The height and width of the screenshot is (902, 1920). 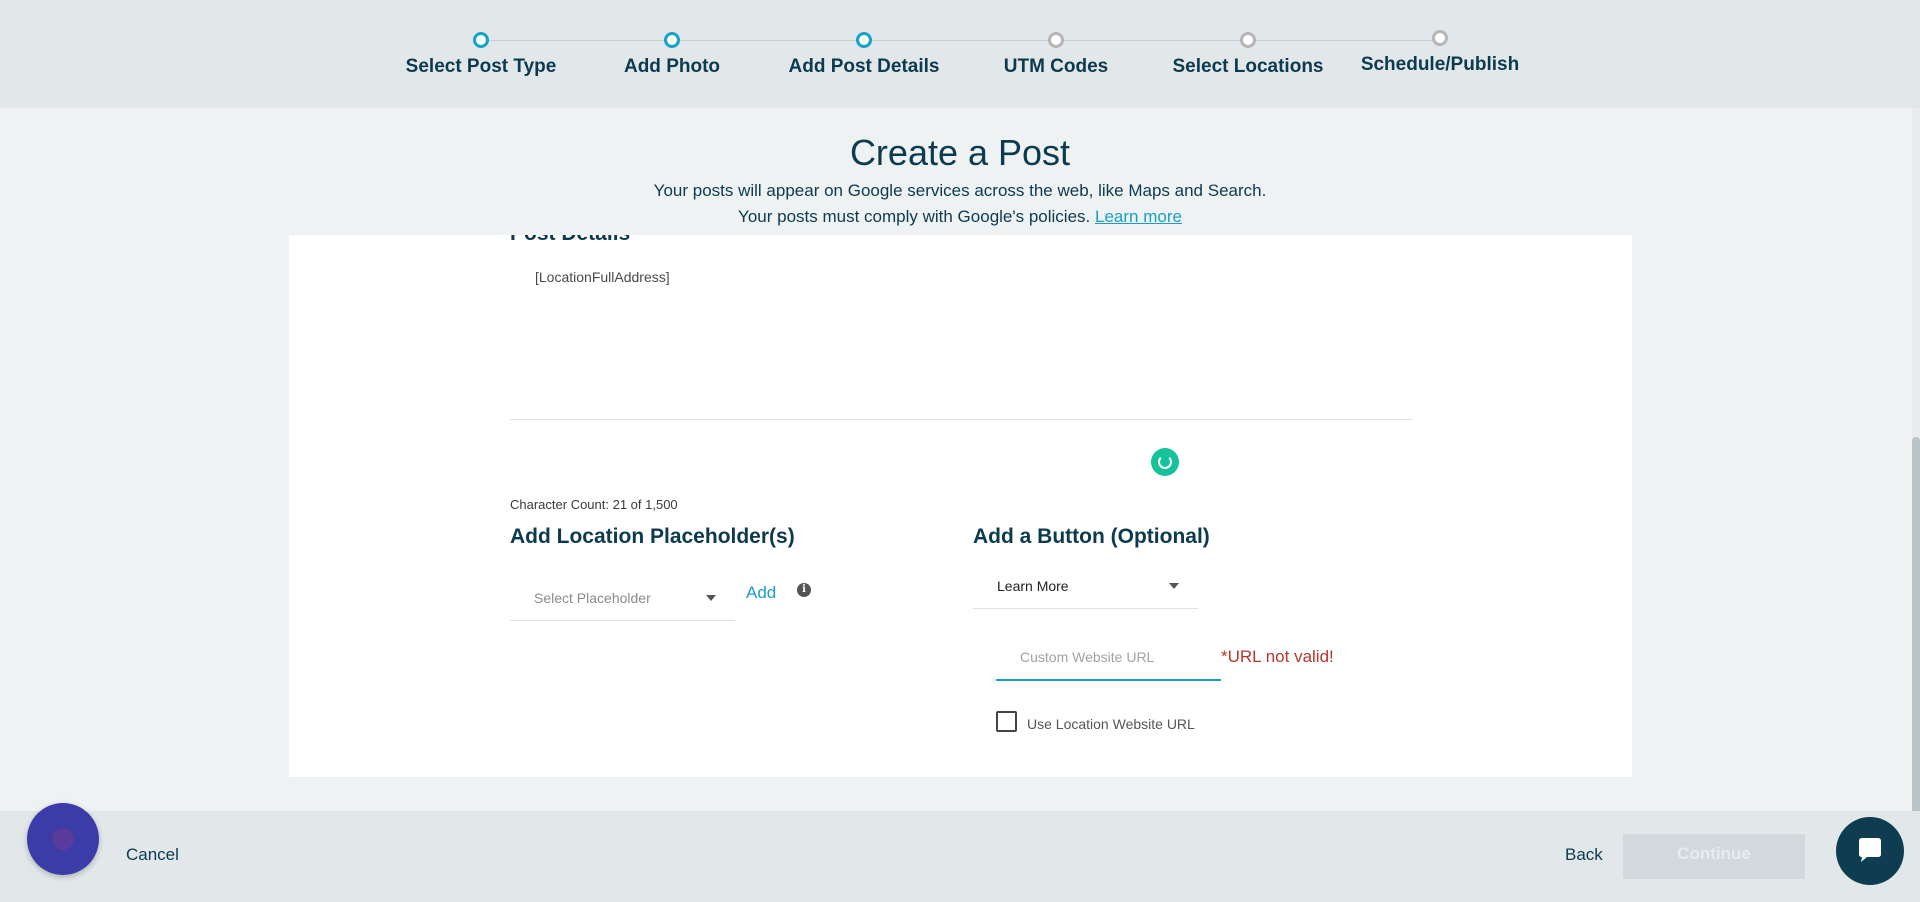 I want to click on step-label: Select Locations, so click(x=1248, y=66).